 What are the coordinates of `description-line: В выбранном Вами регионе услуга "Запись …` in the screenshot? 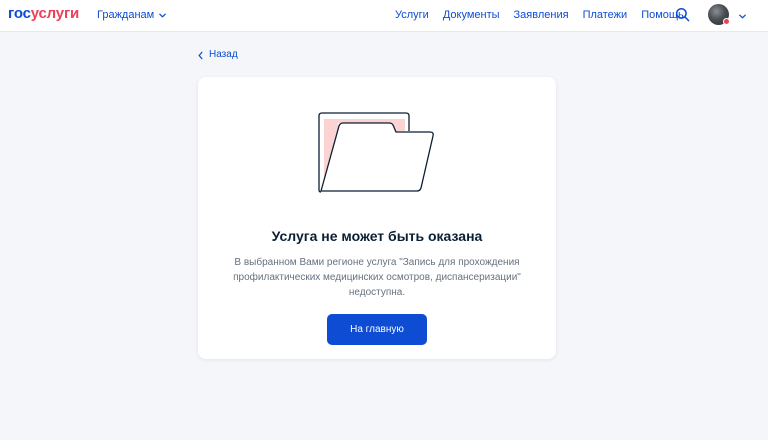 It's located at (377, 262).